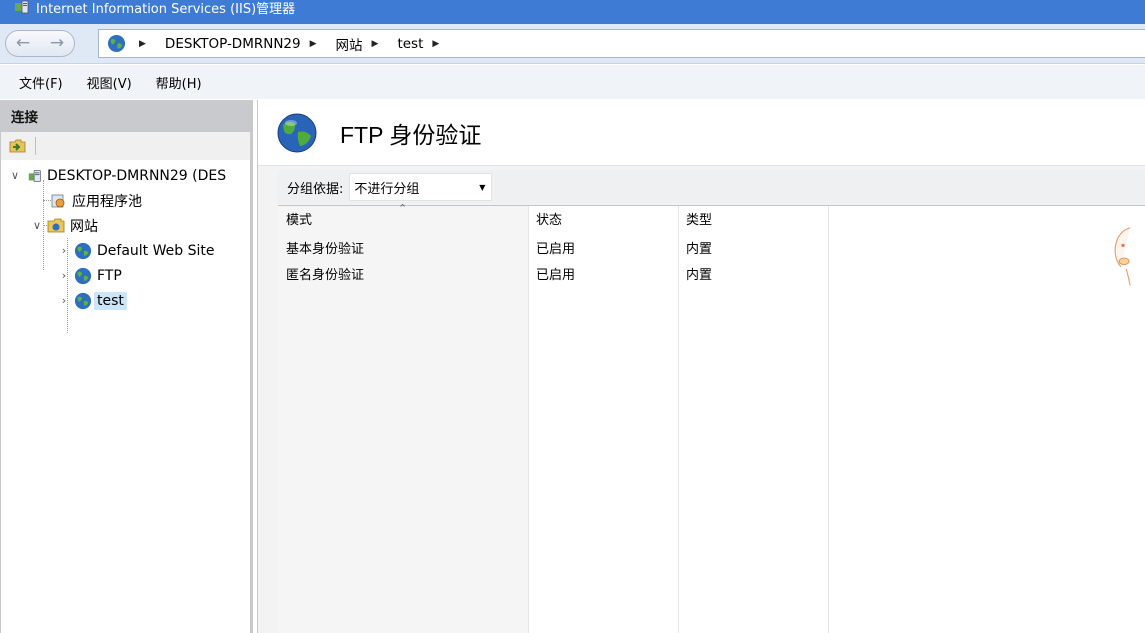  I want to click on menu-view: 视图(V), so click(109, 82).